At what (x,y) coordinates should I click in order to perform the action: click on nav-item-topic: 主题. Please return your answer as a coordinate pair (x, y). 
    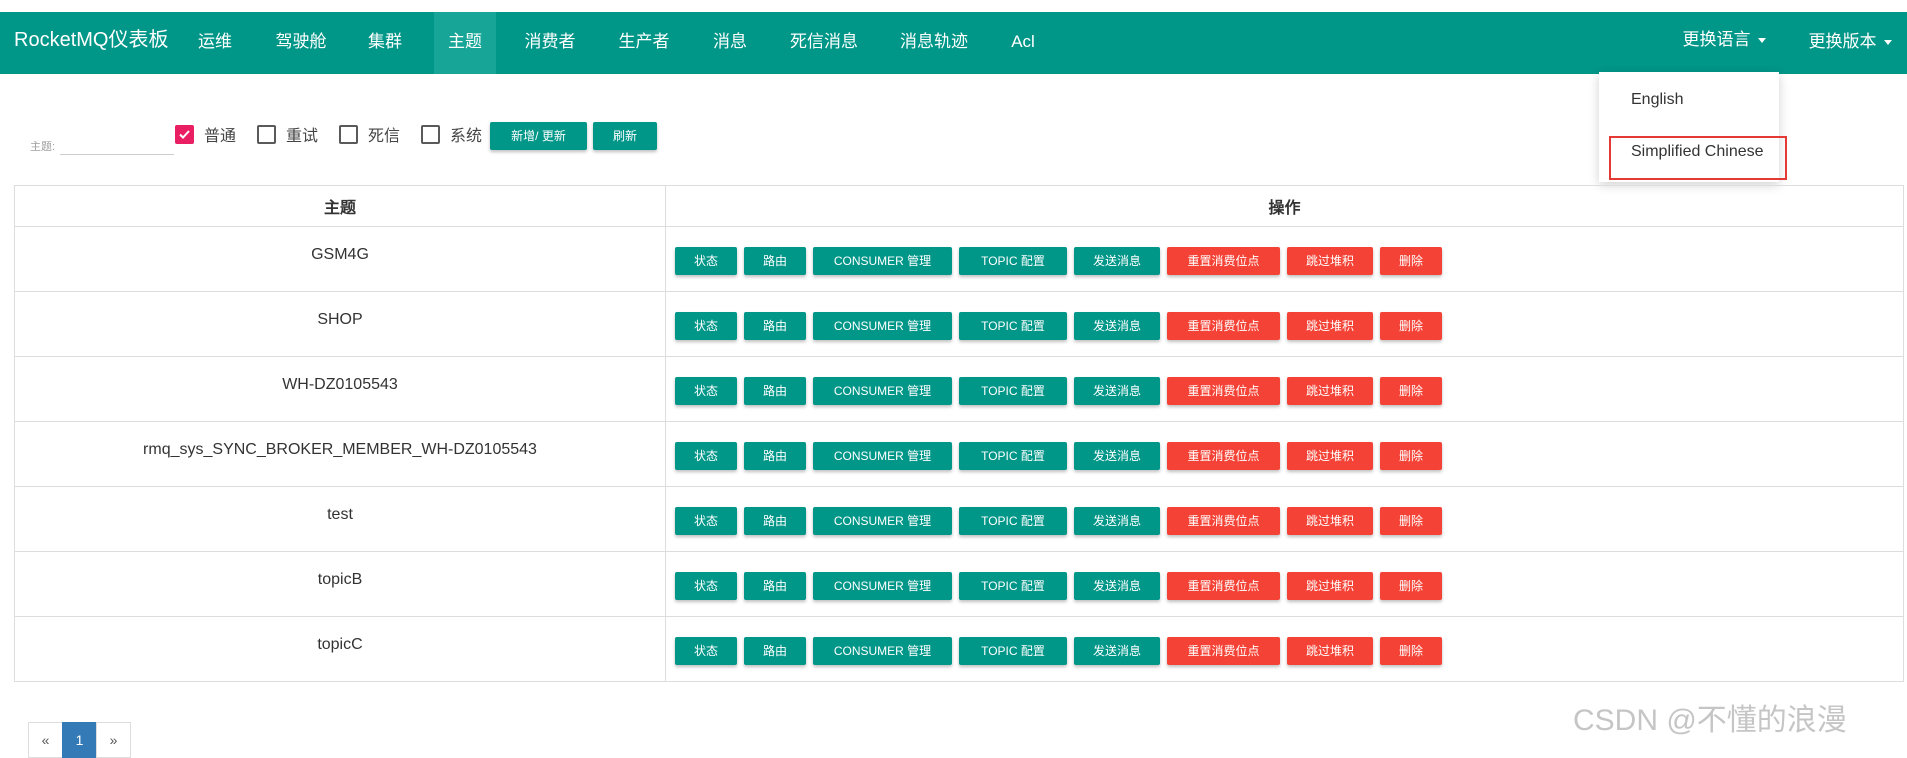
    Looking at the image, I should click on (465, 43).